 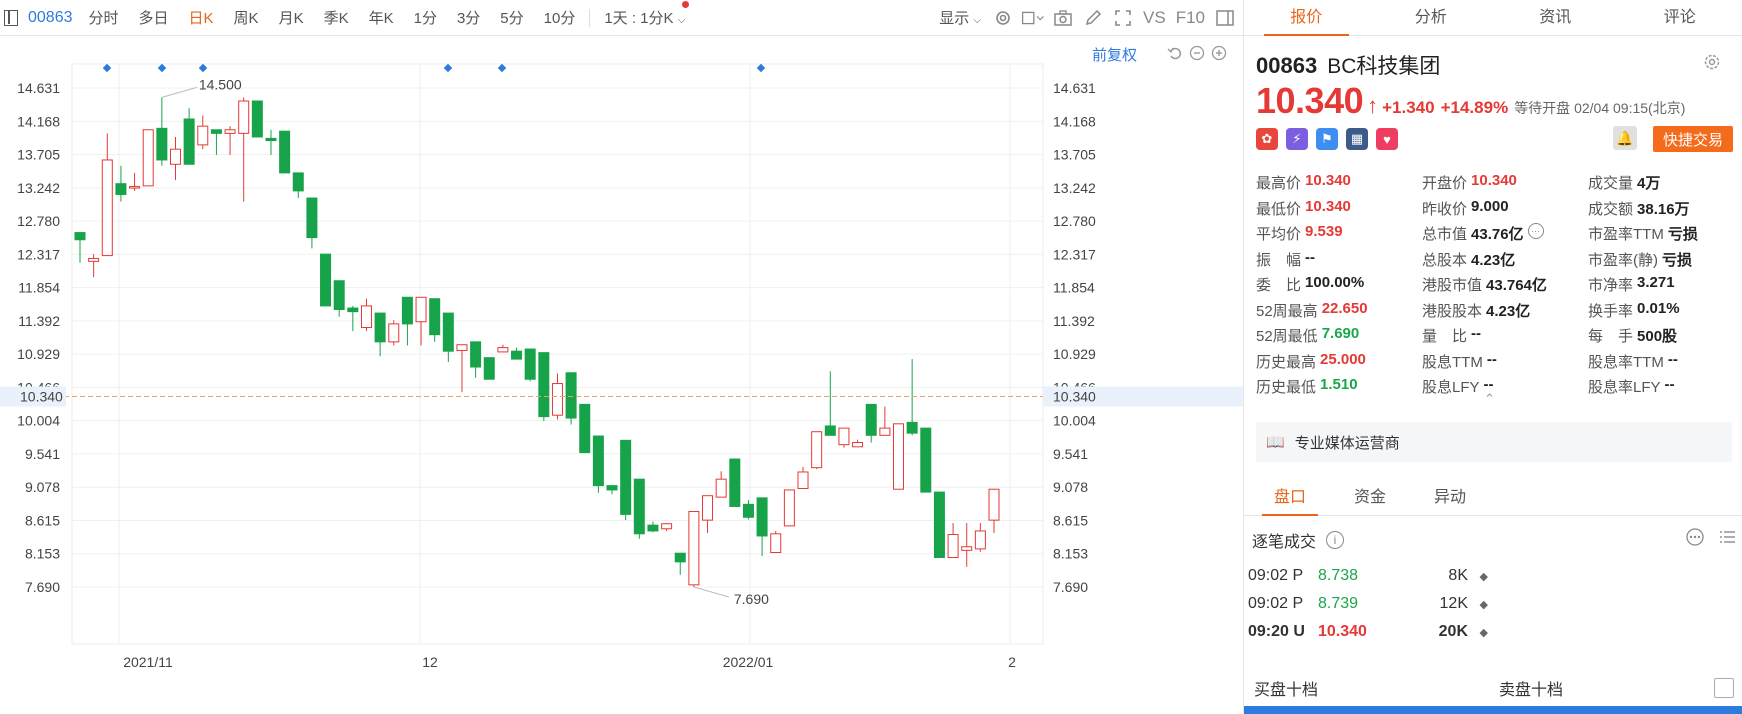 I want to click on fullscreen-icon, so click(x=1123, y=18).